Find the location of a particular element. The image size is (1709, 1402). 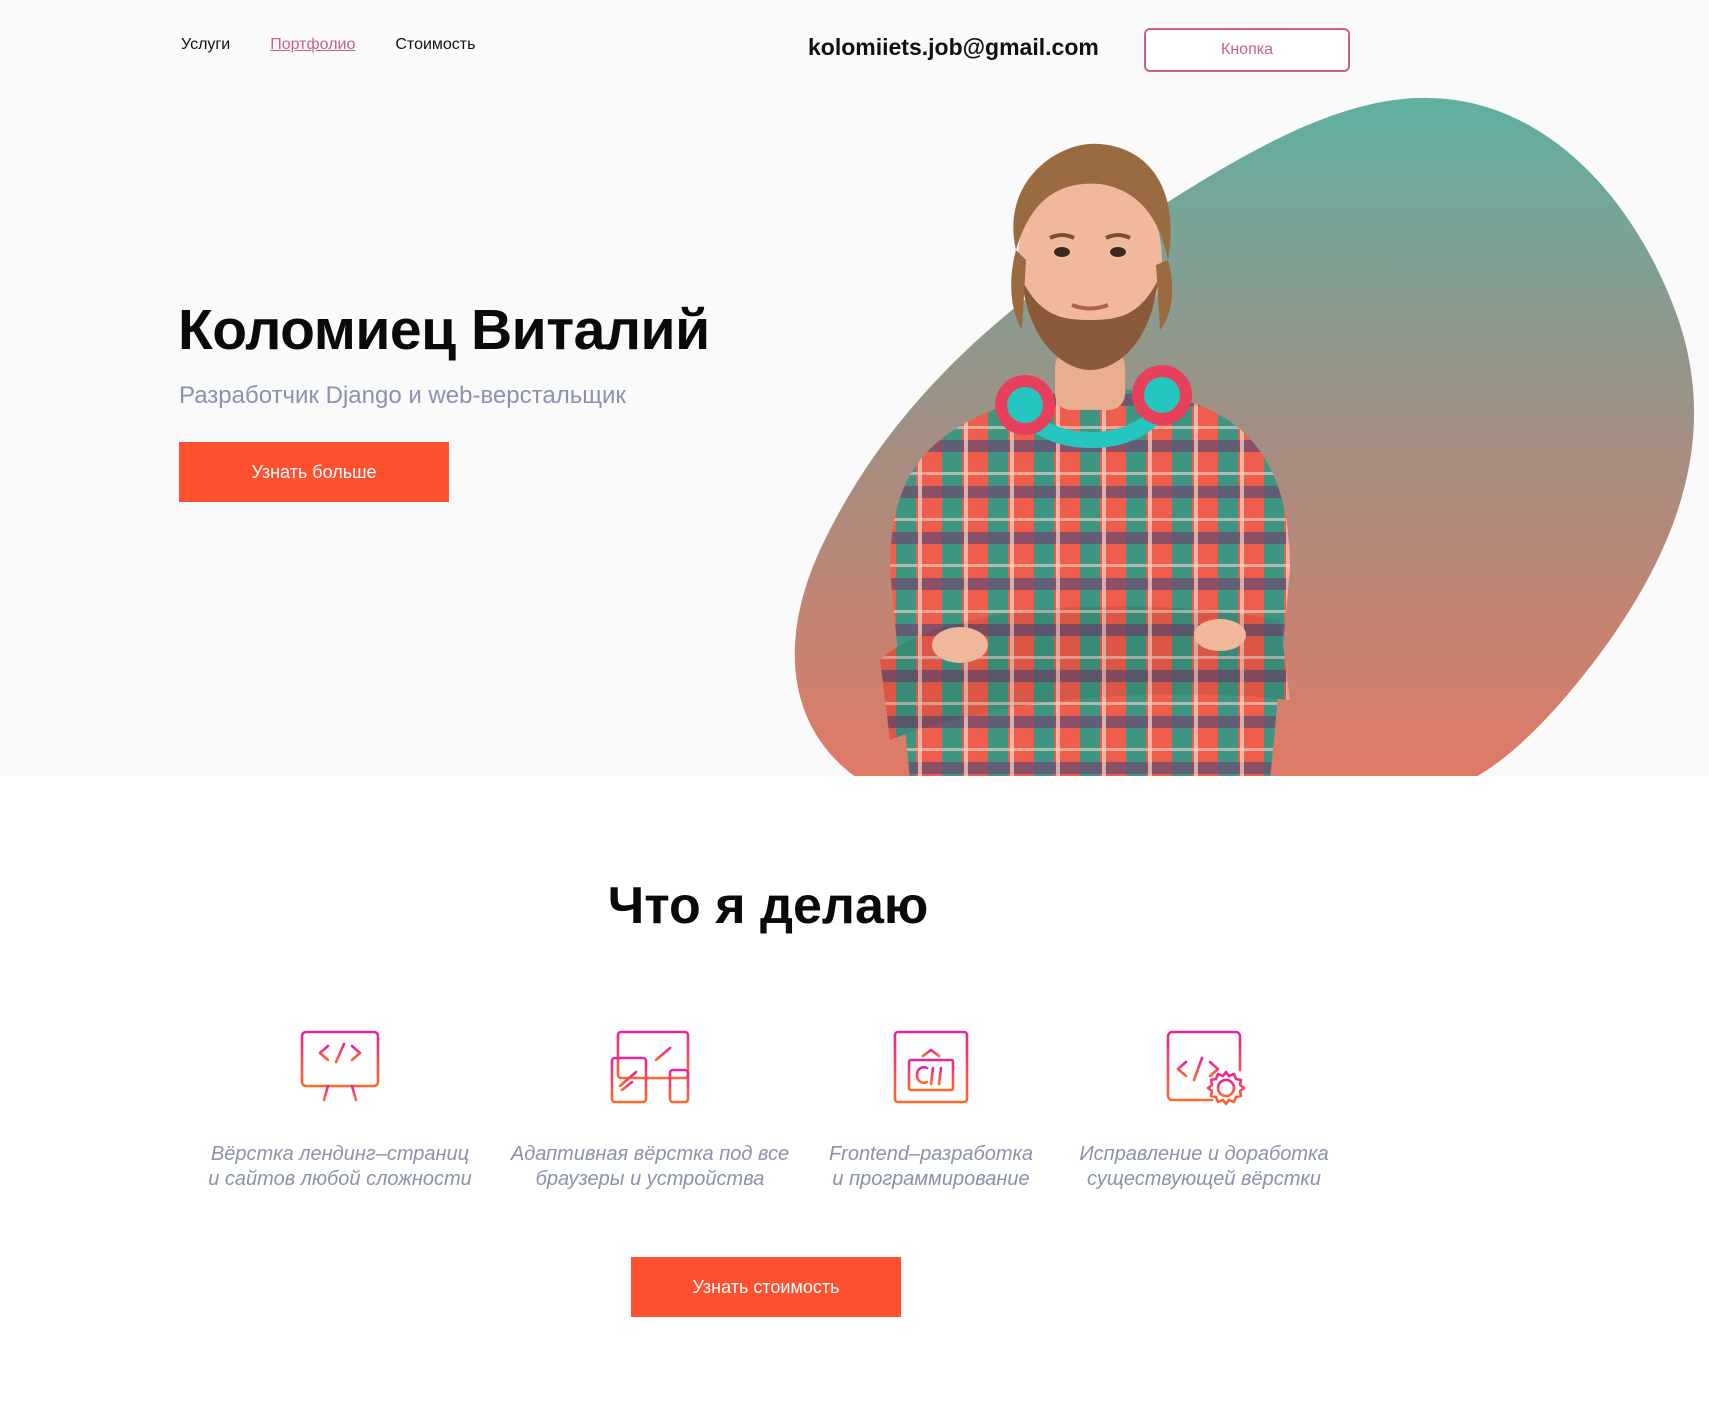

service-text-line: Адаптивная вёрстка под все is located at coordinates (650, 1154).